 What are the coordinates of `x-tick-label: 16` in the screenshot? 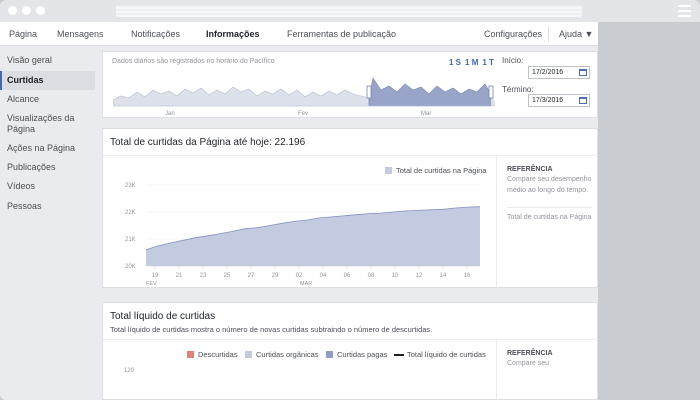 It's located at (467, 276).